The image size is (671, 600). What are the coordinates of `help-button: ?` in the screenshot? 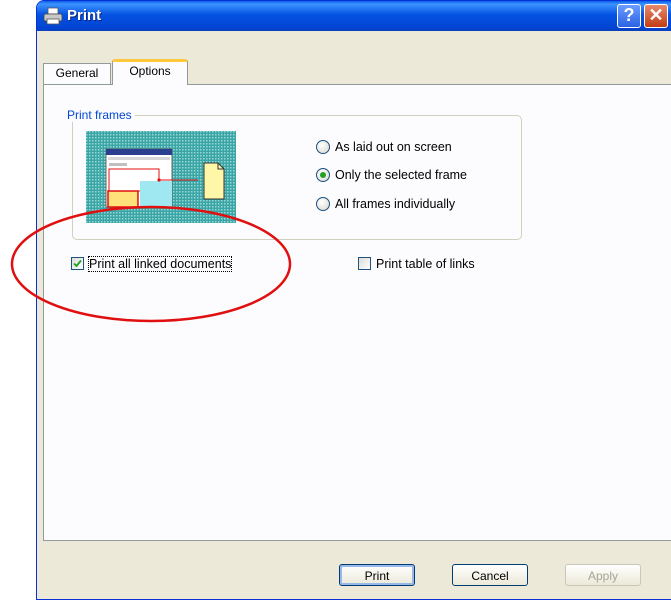 It's located at (629, 16).